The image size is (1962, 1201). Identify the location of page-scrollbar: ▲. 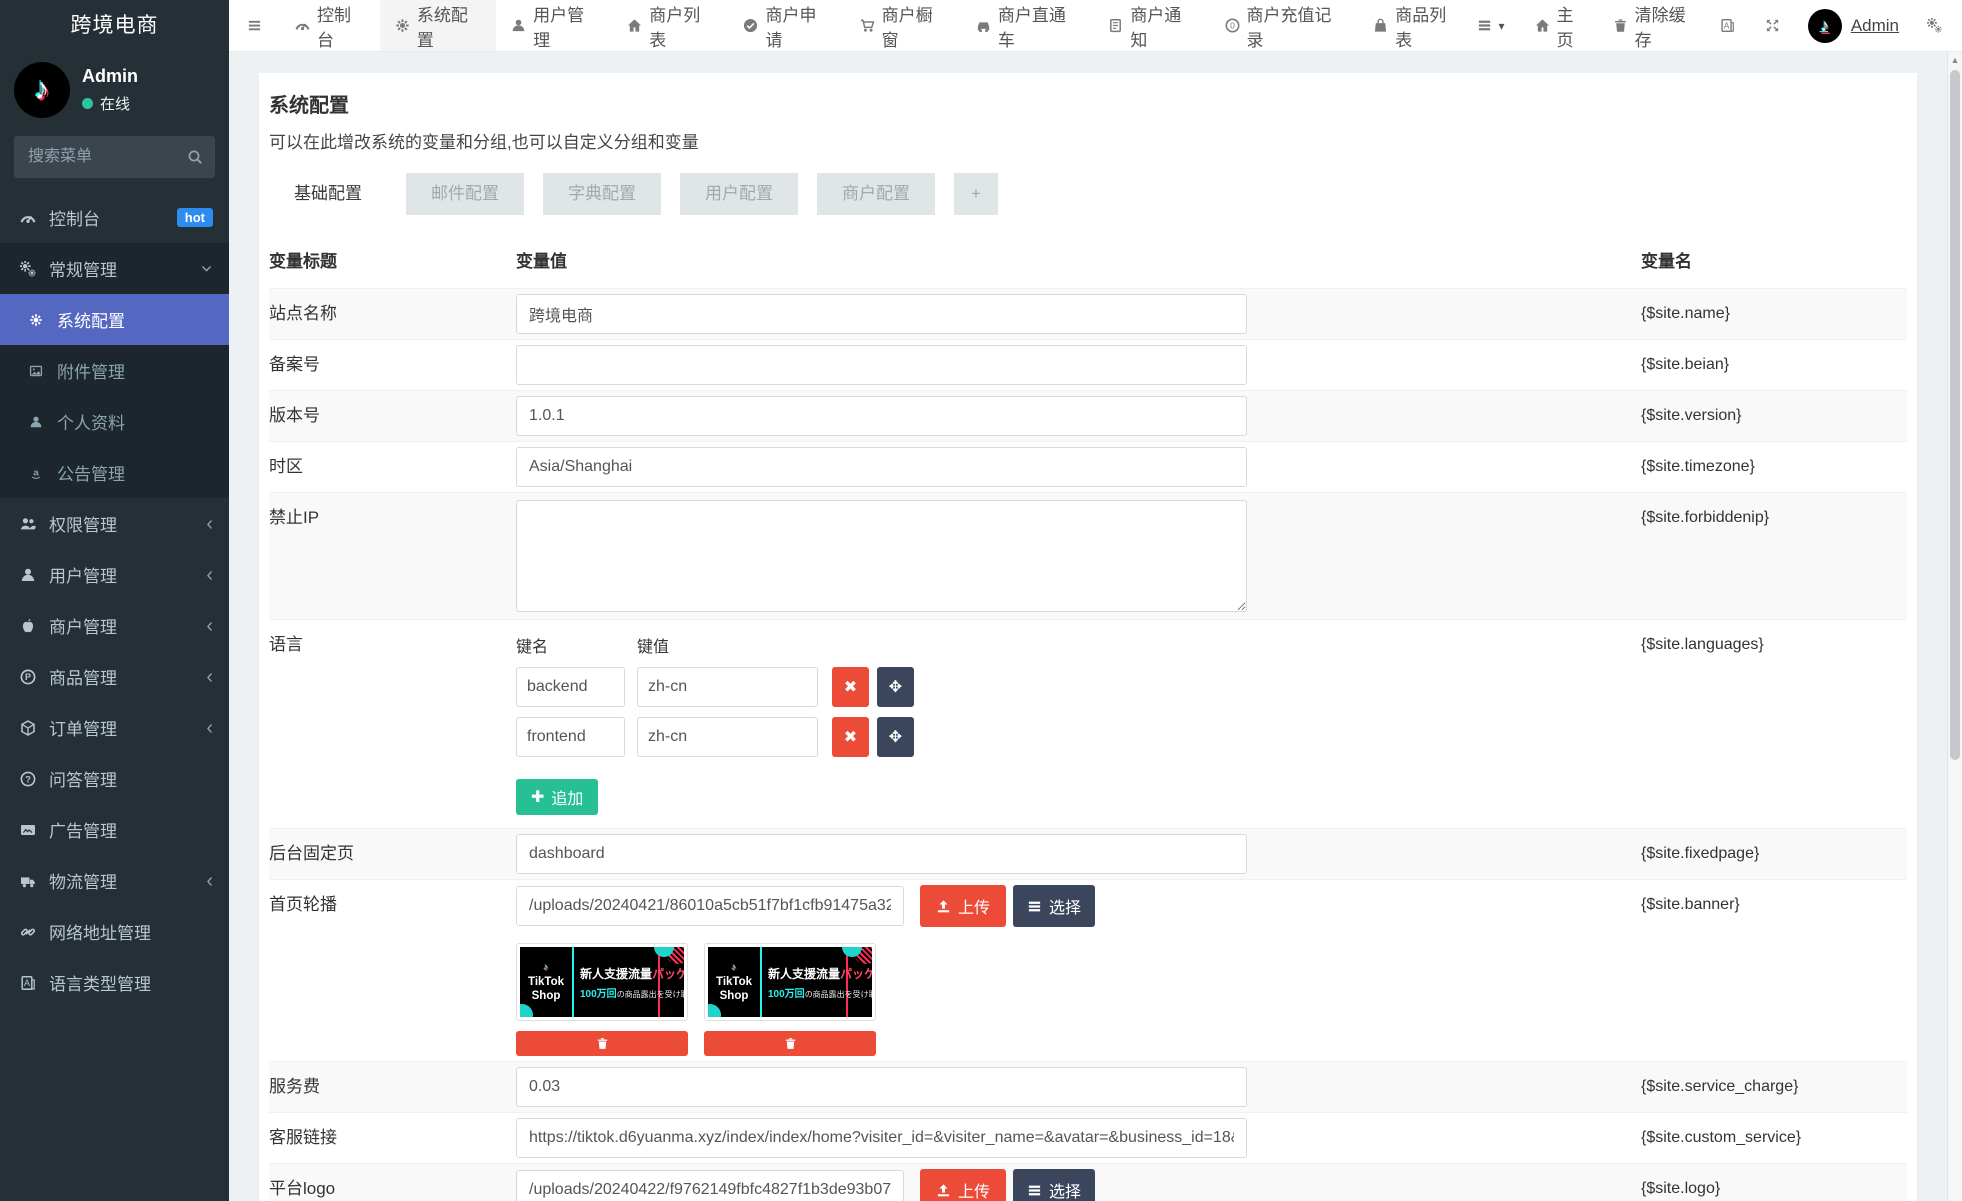
(1954, 626).